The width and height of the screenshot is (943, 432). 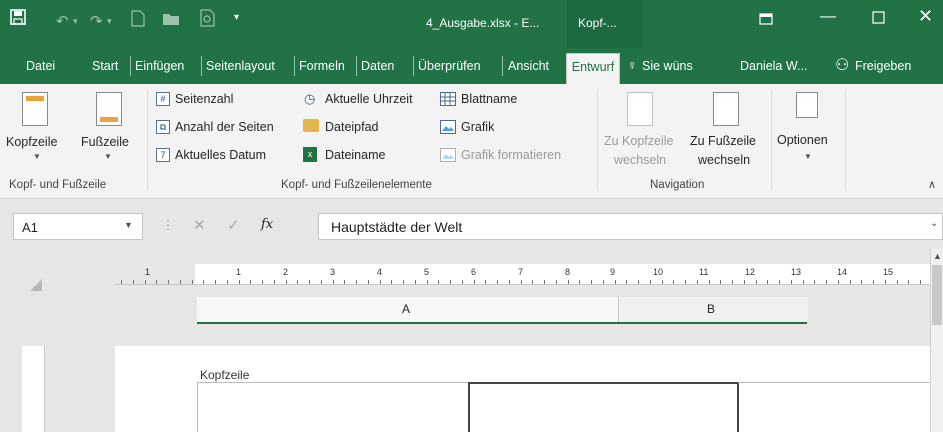 What do you see at coordinates (477, 127) in the screenshot?
I see `picture-button: Grafik` at bounding box center [477, 127].